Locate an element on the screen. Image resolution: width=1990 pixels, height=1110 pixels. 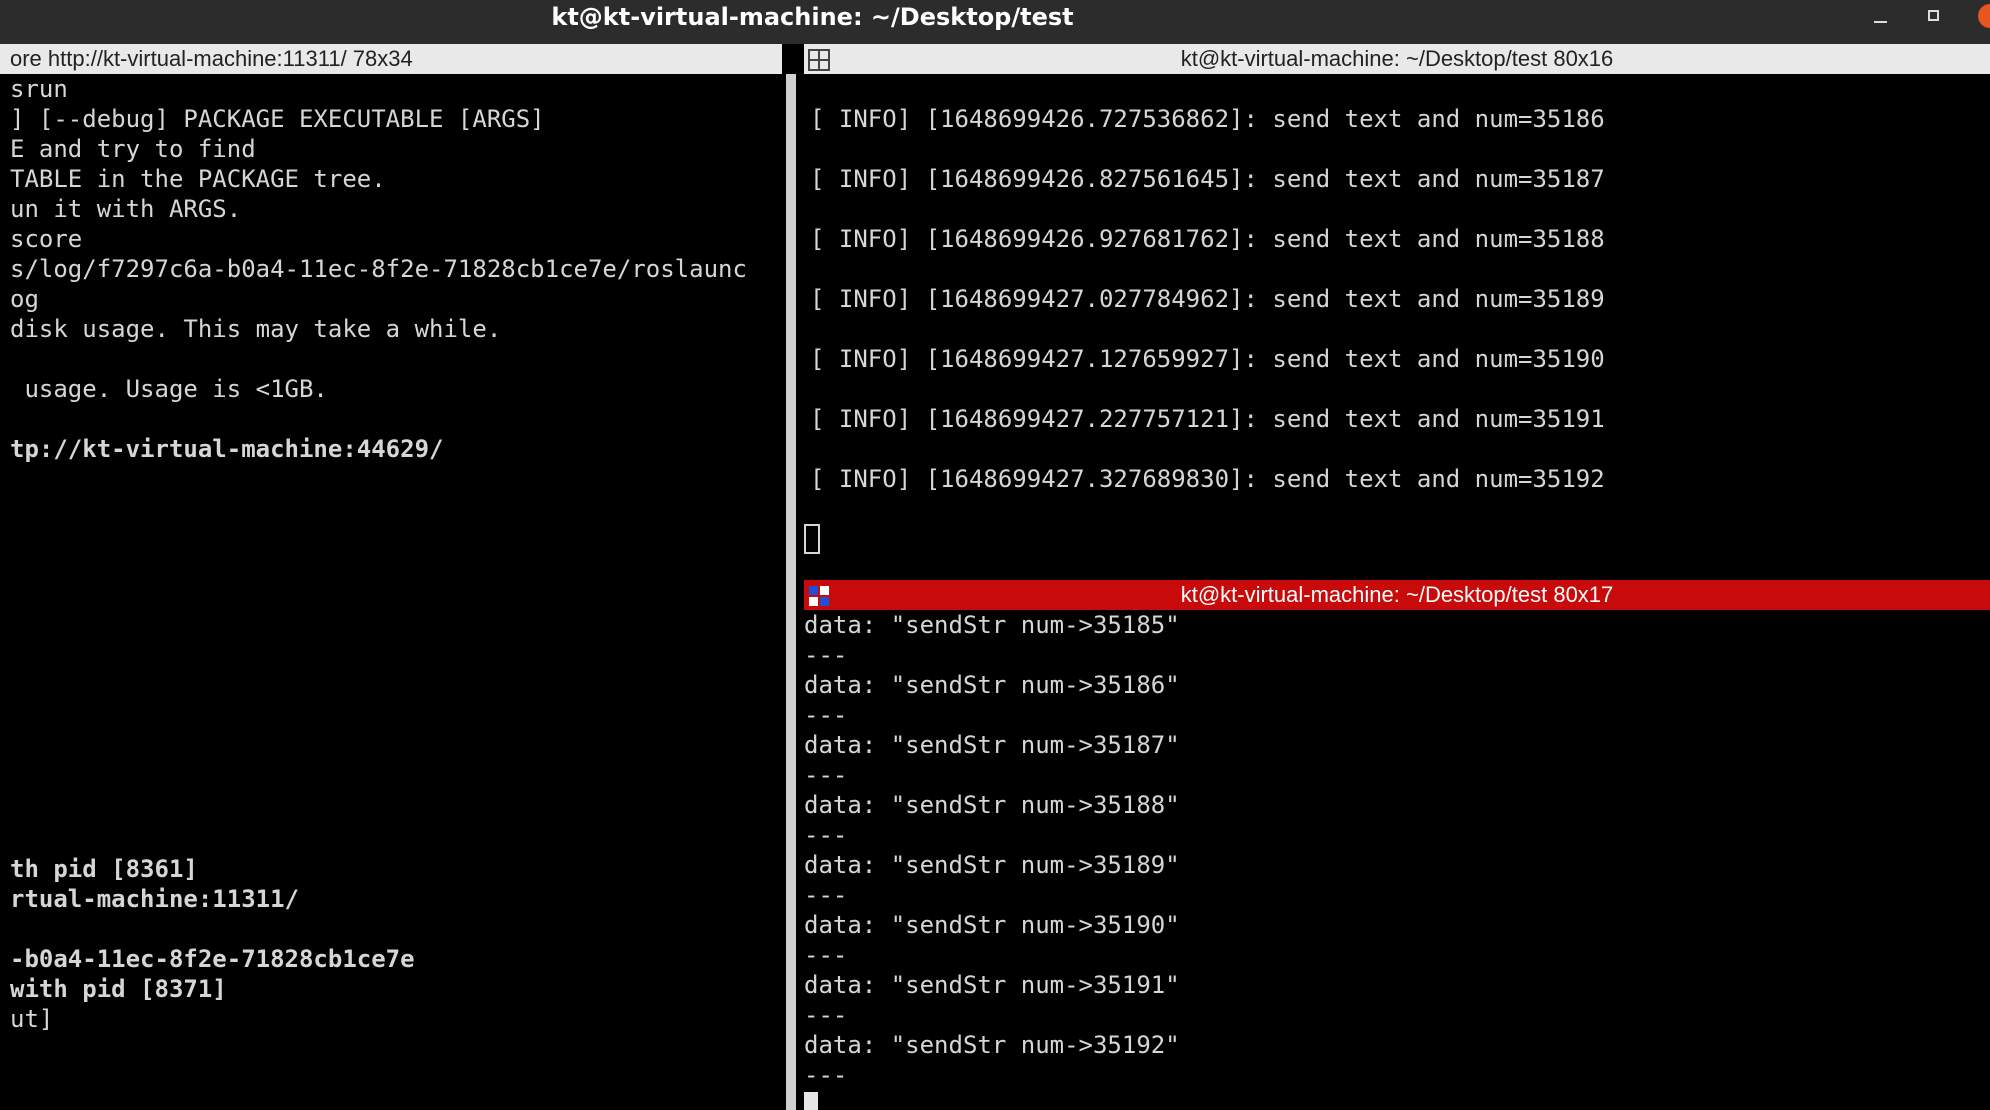
terminal-line: score is located at coordinates (46, 239).